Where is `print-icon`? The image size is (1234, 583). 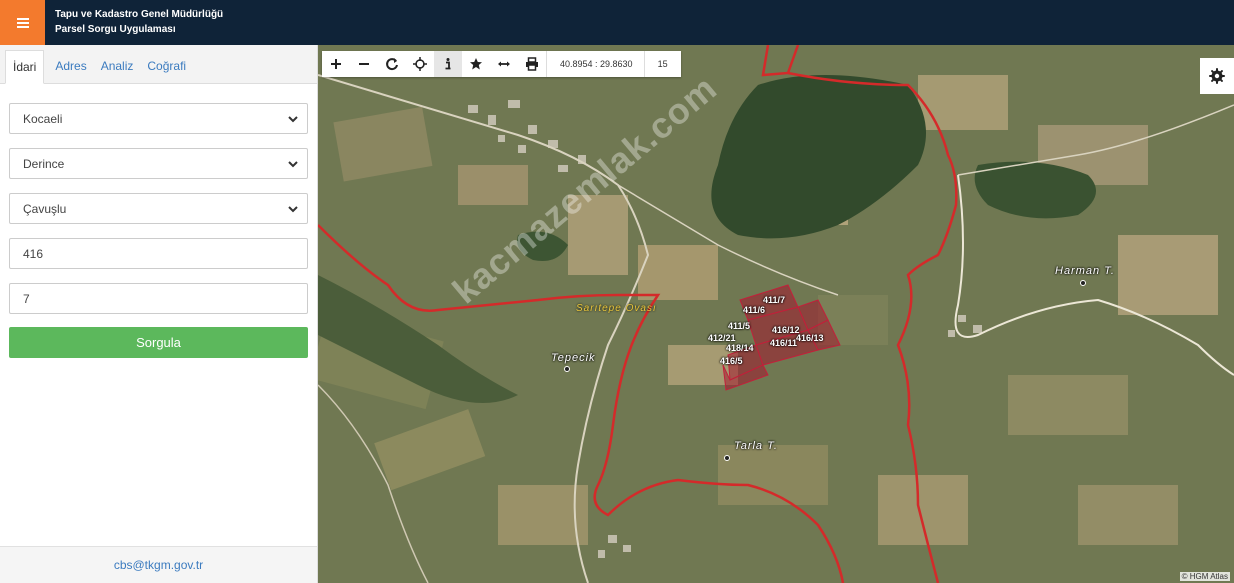 print-icon is located at coordinates (532, 64).